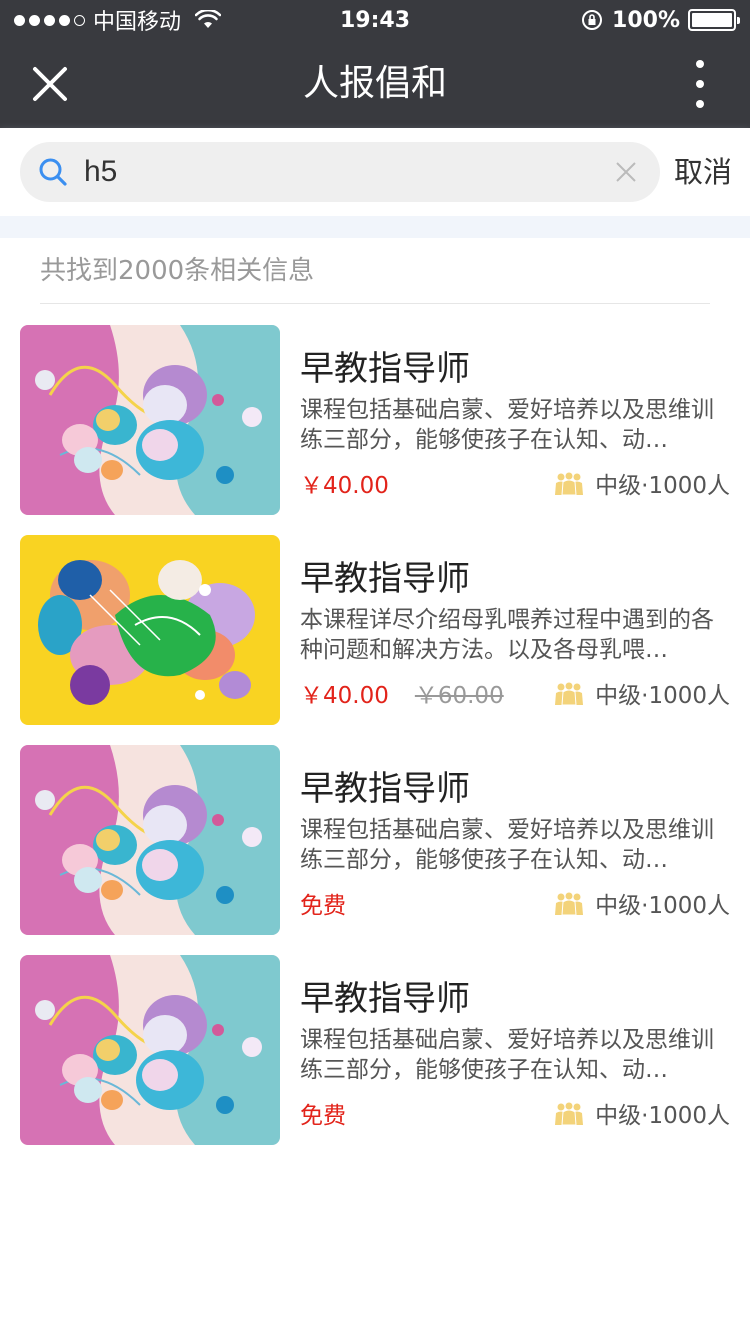 The image size is (750, 1334). I want to click on more-options-button, so click(700, 84).